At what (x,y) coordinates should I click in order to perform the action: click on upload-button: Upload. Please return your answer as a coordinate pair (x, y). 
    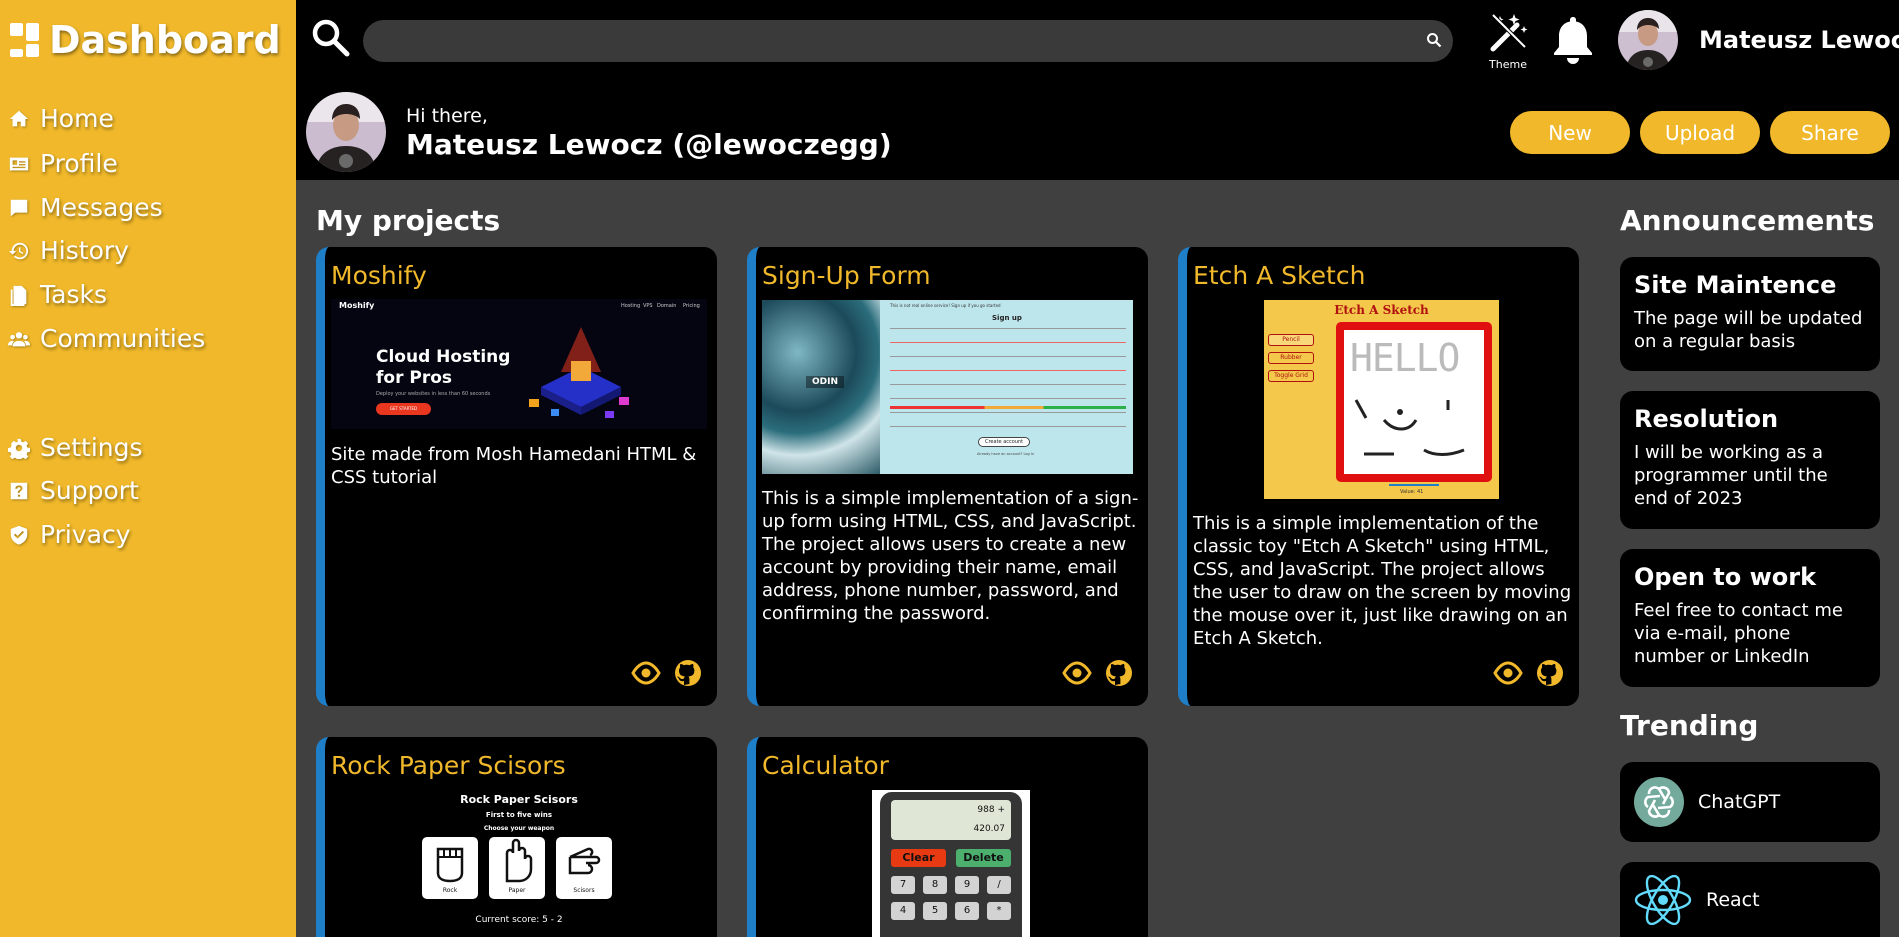
    Looking at the image, I should click on (1700, 132).